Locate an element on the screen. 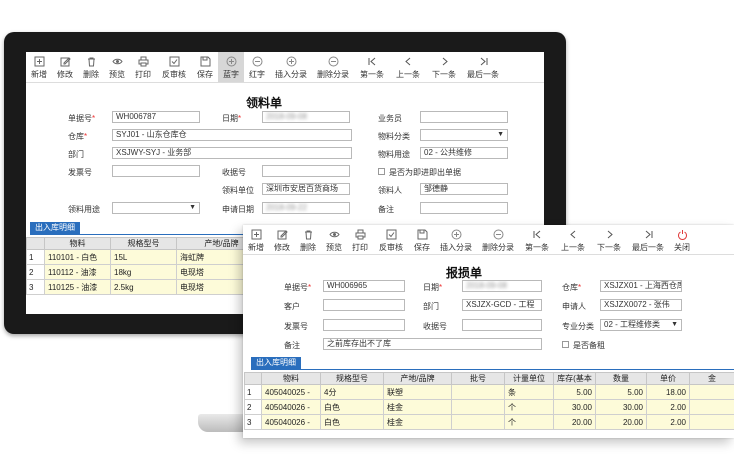 The image size is (734, 474). table-cell-spec: 4分 is located at coordinates (352, 392).